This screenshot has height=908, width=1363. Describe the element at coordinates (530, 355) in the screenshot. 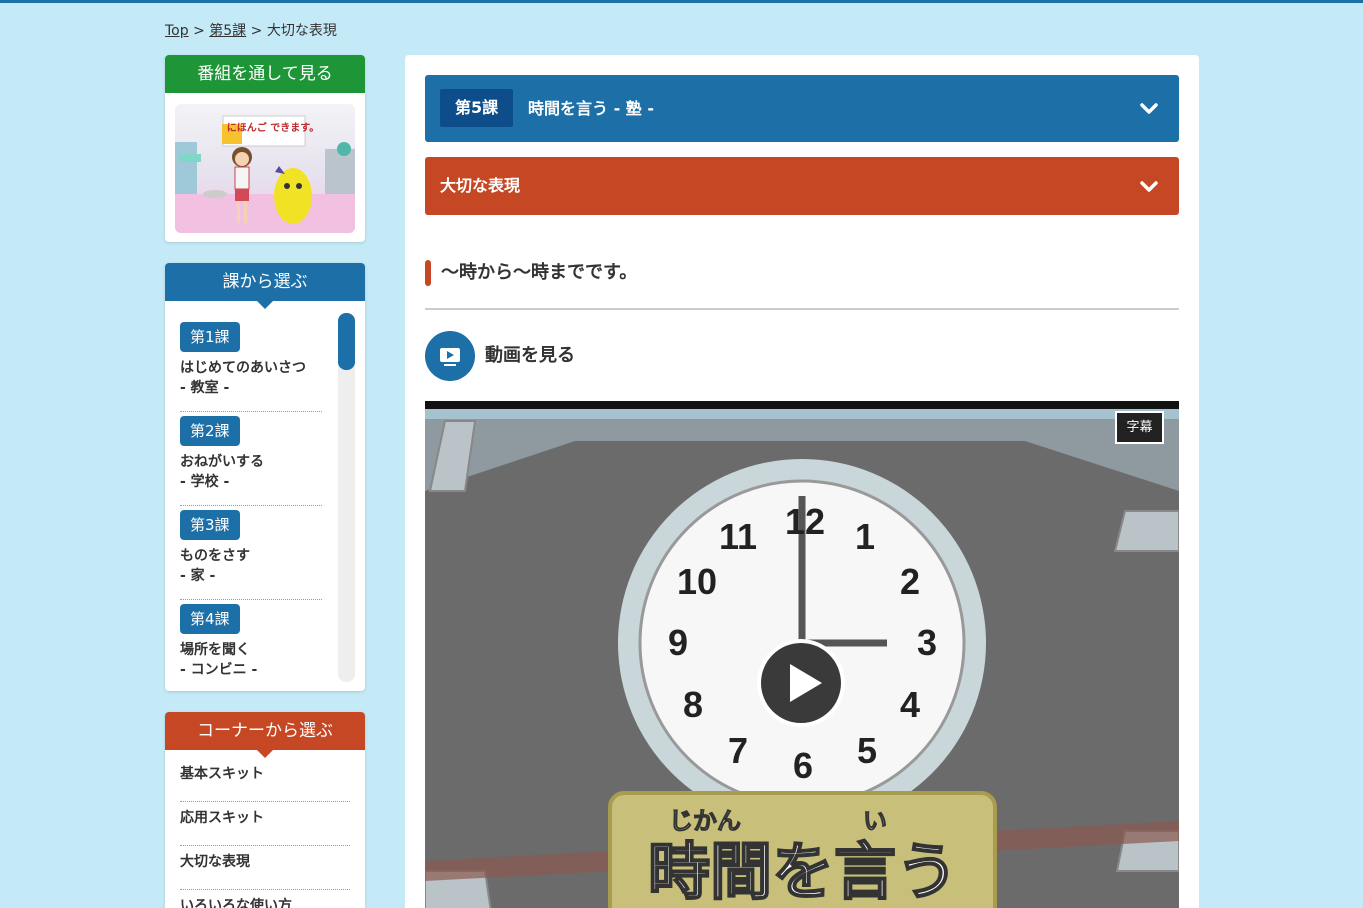

I see `video-label-text: 動画を見る` at that location.